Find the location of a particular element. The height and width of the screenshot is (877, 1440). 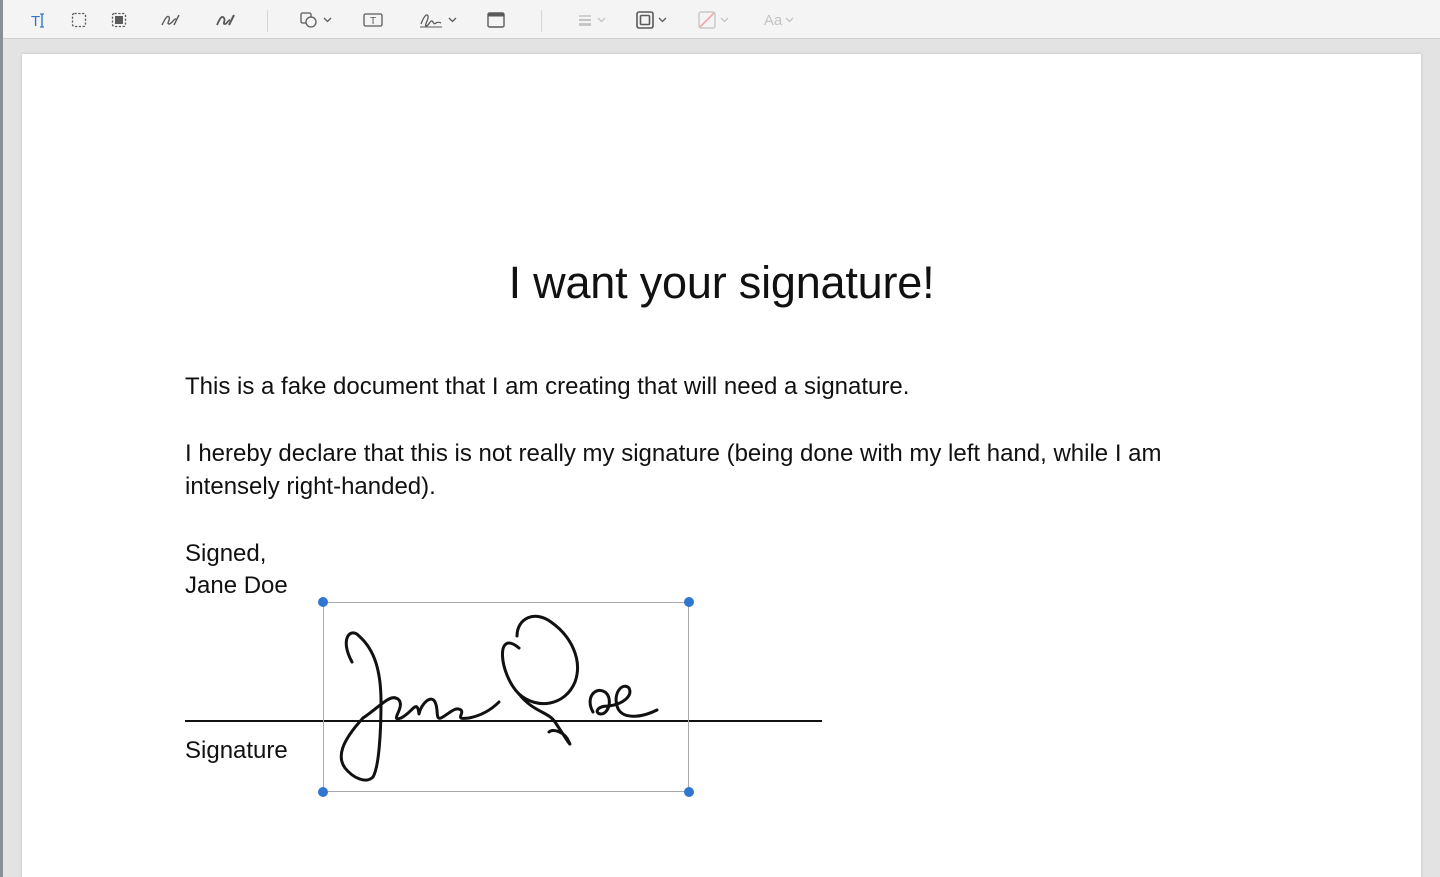

rectangular-selection-tool is located at coordinates (79, 20).